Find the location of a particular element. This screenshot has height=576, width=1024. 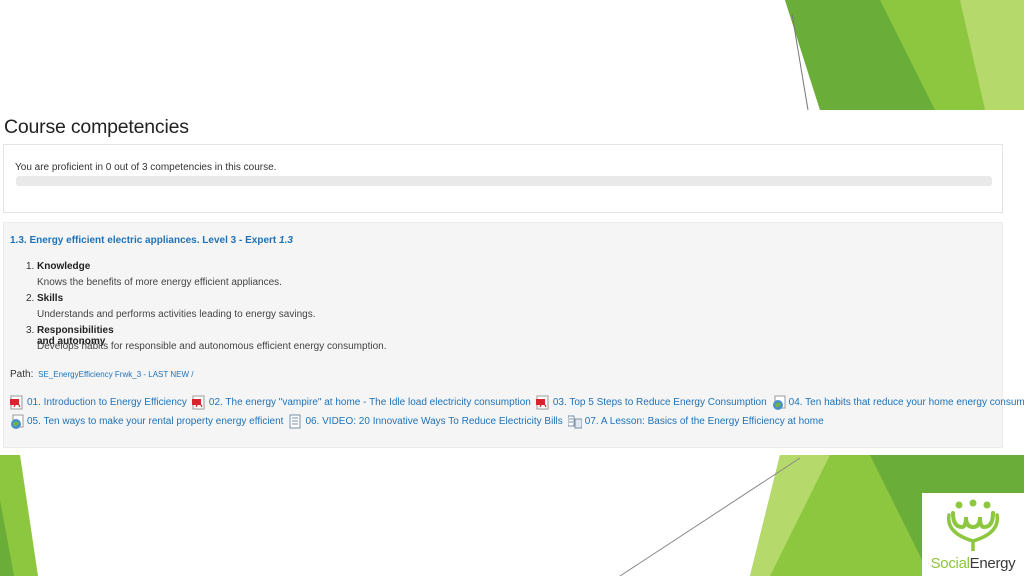

section-number: 1. is located at coordinates (30, 266).